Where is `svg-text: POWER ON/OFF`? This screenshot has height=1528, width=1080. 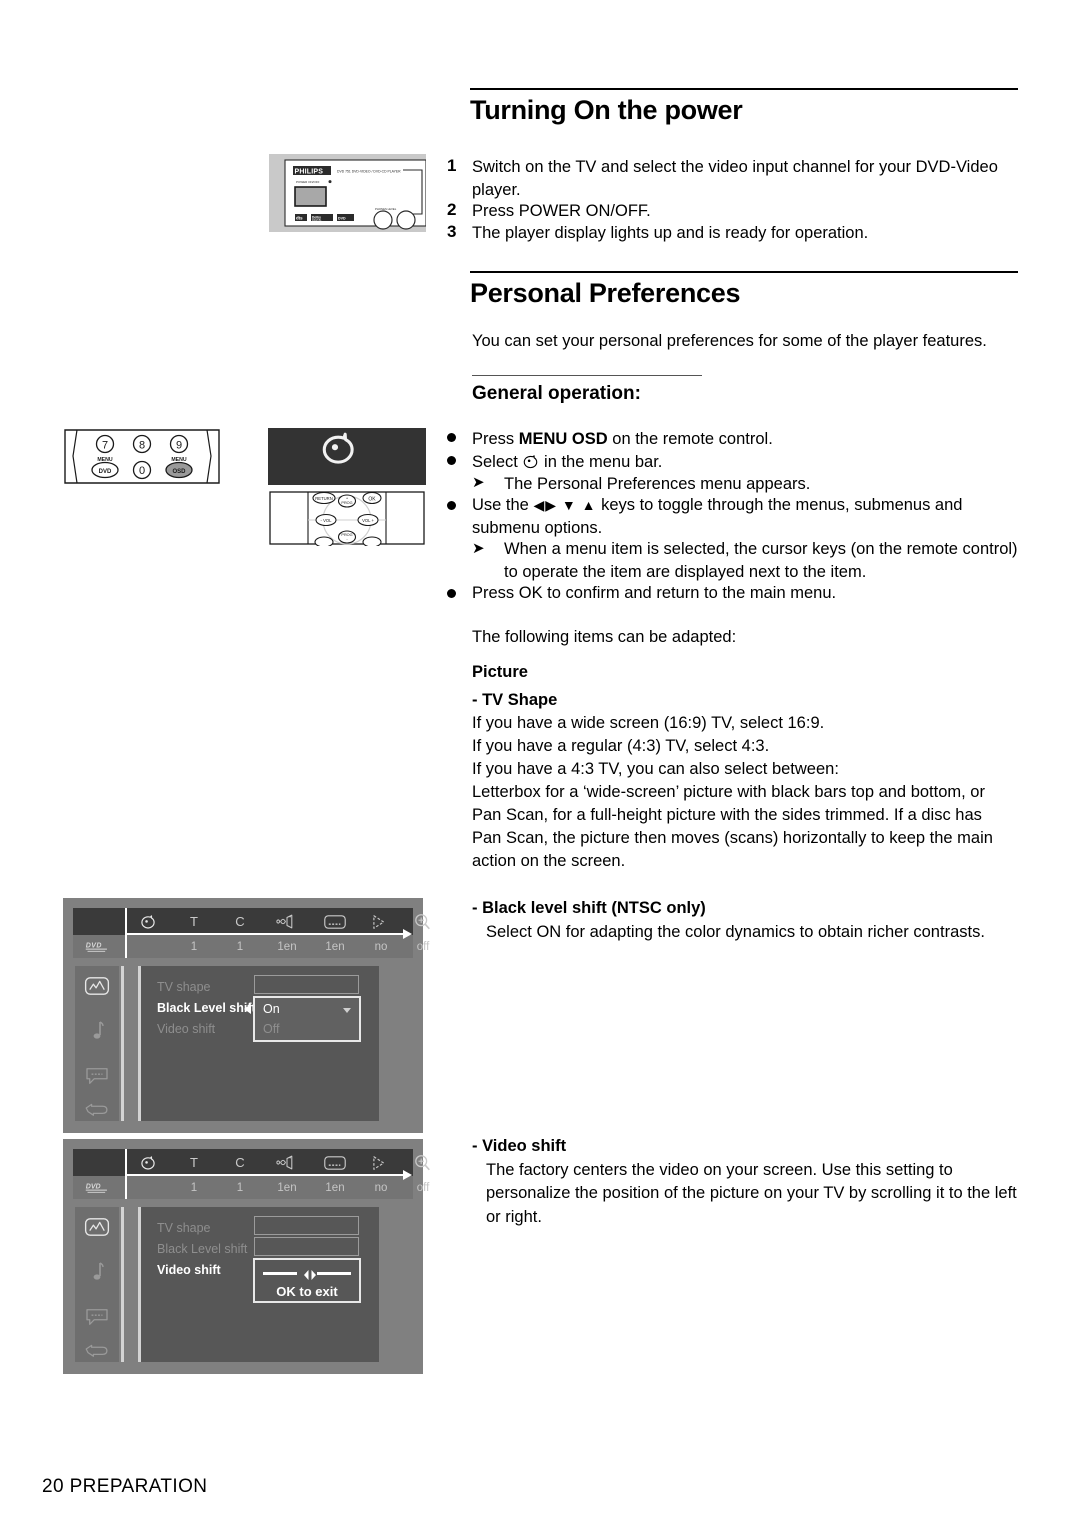
svg-text: POWER ON/OFF is located at coordinates (308, 182).